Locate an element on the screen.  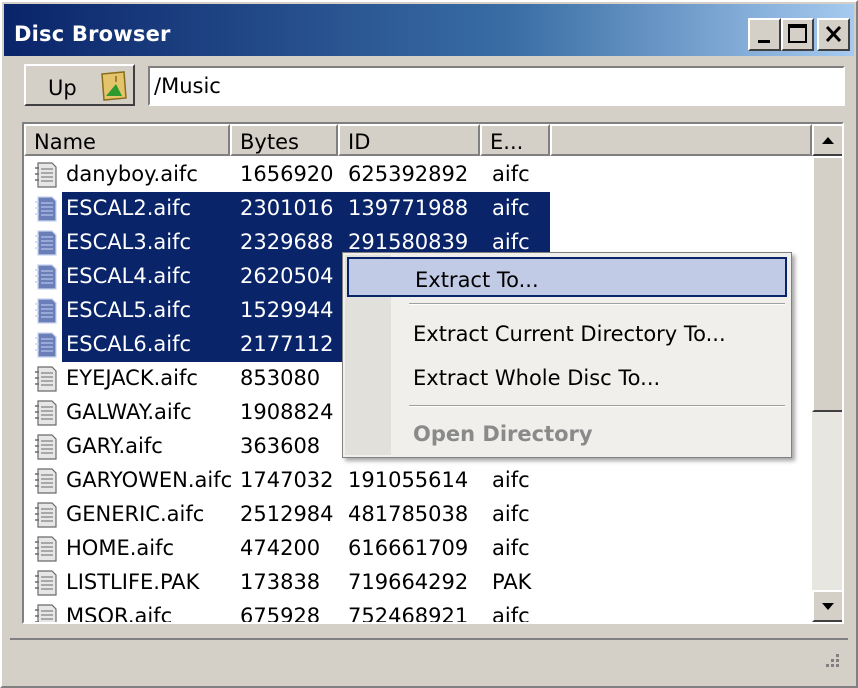
list-item: danyboy.aifc 1656920 625392892 aifc is located at coordinates (419, 175).